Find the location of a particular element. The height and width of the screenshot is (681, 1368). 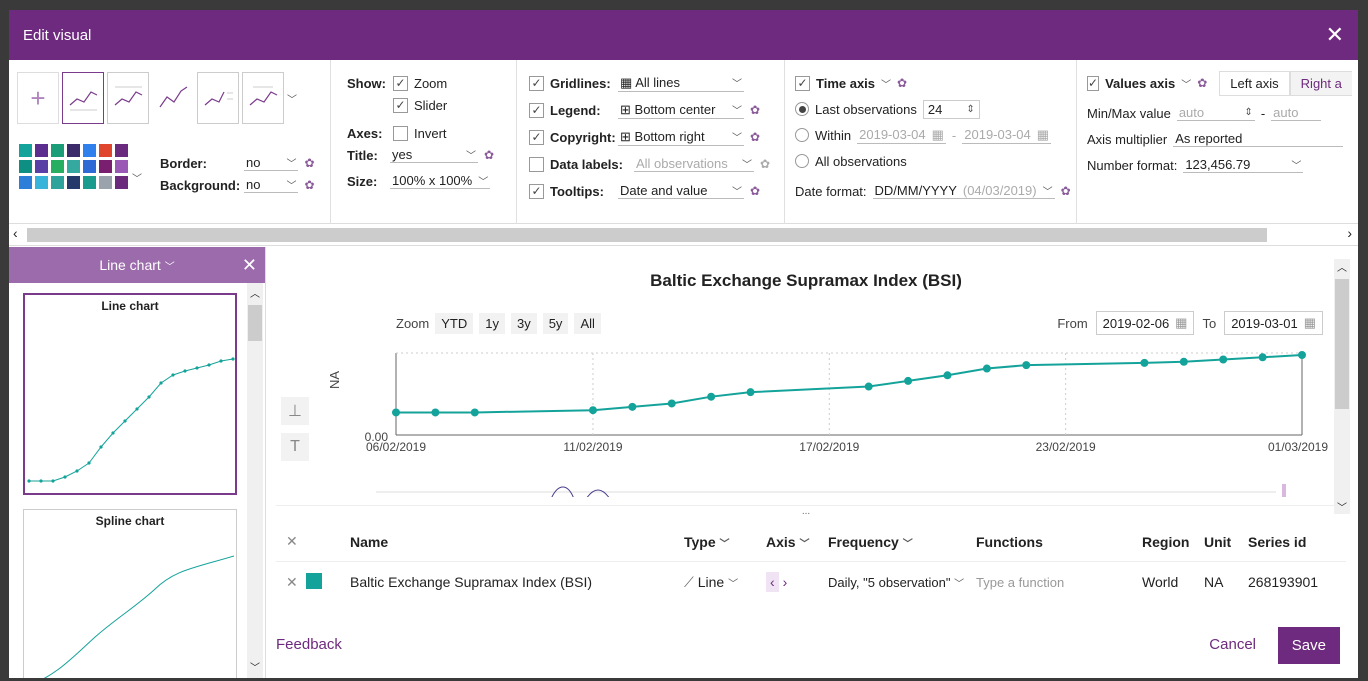

within-to-input: 2019-03-04 ▦ is located at coordinates (1007, 135).